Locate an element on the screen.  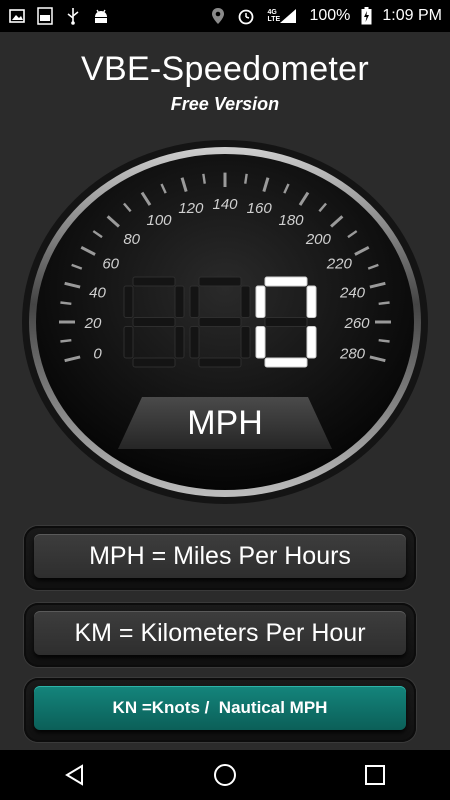
app-subtitle: Free Version is located at coordinates (225, 104).